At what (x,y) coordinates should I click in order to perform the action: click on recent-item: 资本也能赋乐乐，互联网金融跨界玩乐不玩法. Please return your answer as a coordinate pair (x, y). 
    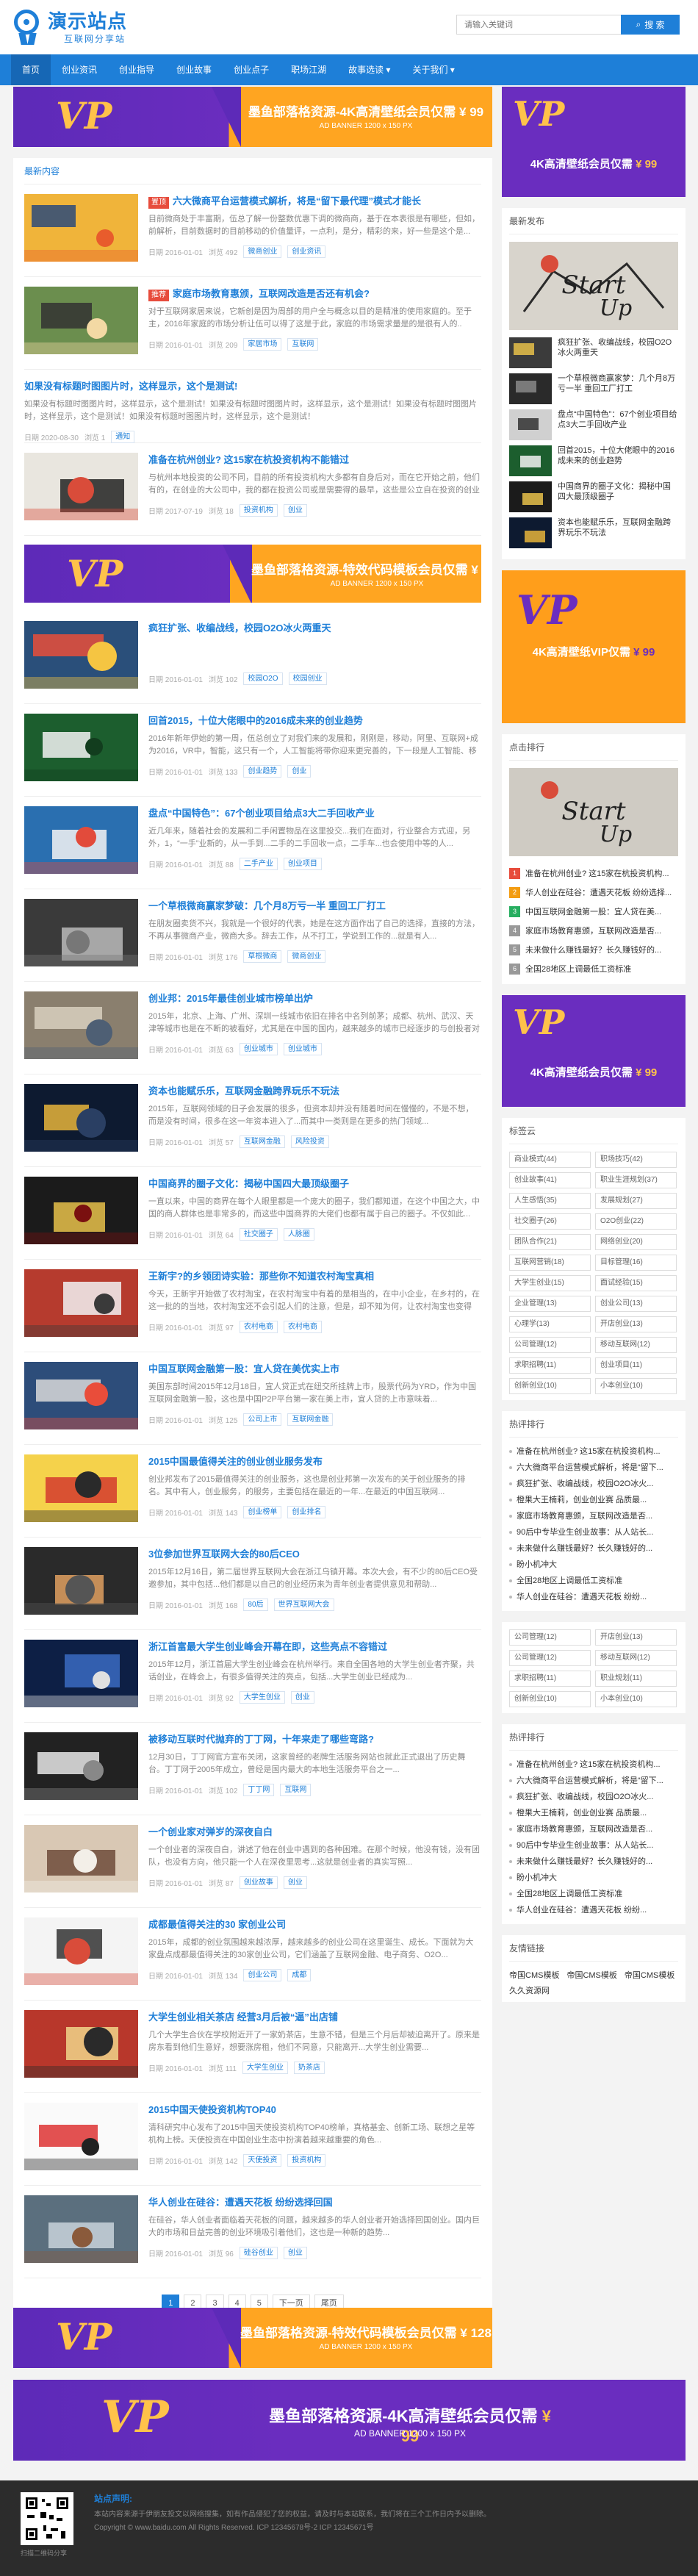
    Looking at the image, I should click on (593, 532).